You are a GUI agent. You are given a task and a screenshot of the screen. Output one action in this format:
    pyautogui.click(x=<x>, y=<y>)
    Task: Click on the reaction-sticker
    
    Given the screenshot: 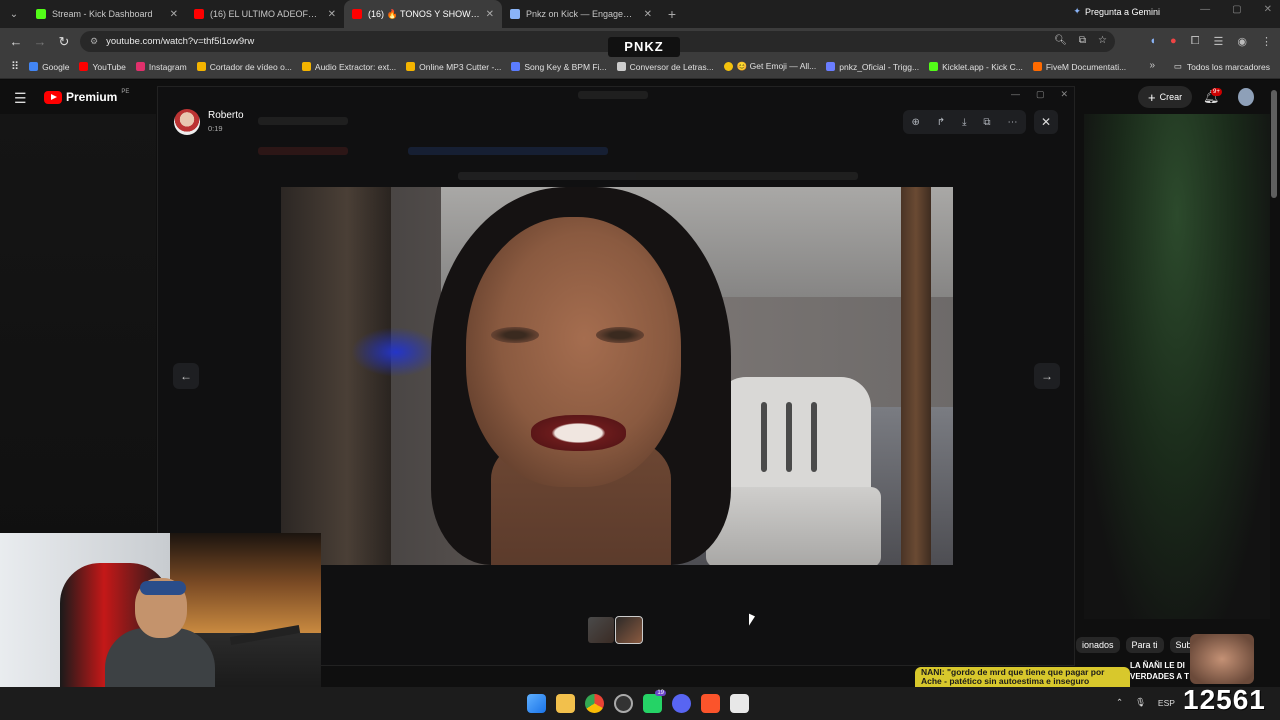 What is the action you would take?
    pyautogui.click(x=1222, y=659)
    